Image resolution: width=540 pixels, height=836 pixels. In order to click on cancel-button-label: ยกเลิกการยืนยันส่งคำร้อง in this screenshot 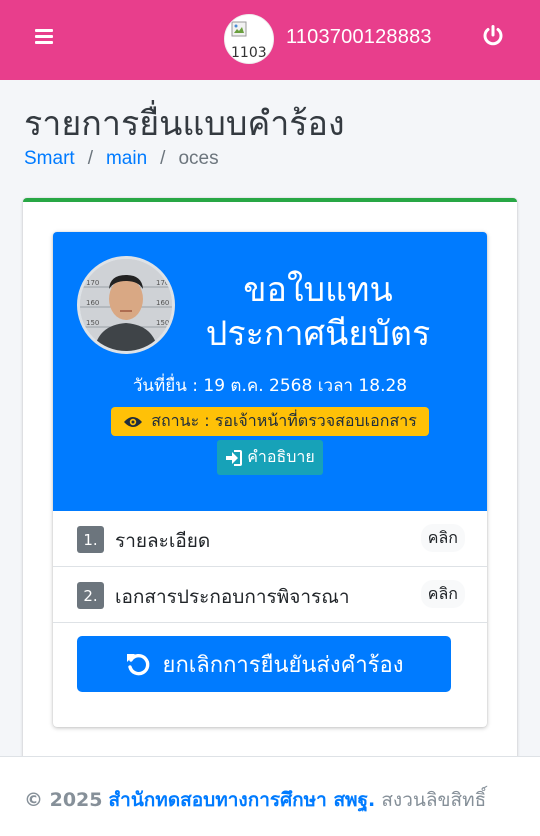, I will do `click(283, 665)`.